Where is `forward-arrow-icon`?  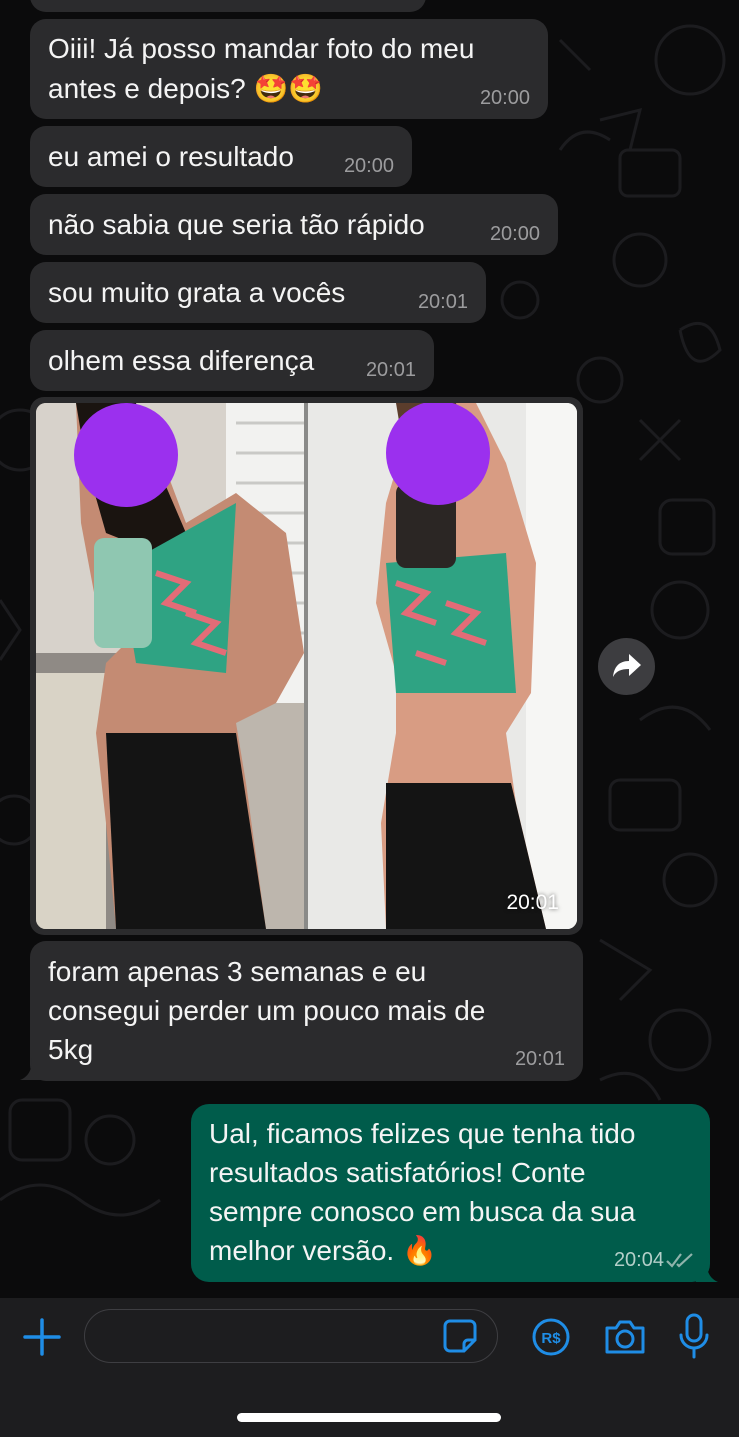 forward-arrow-icon is located at coordinates (627, 665).